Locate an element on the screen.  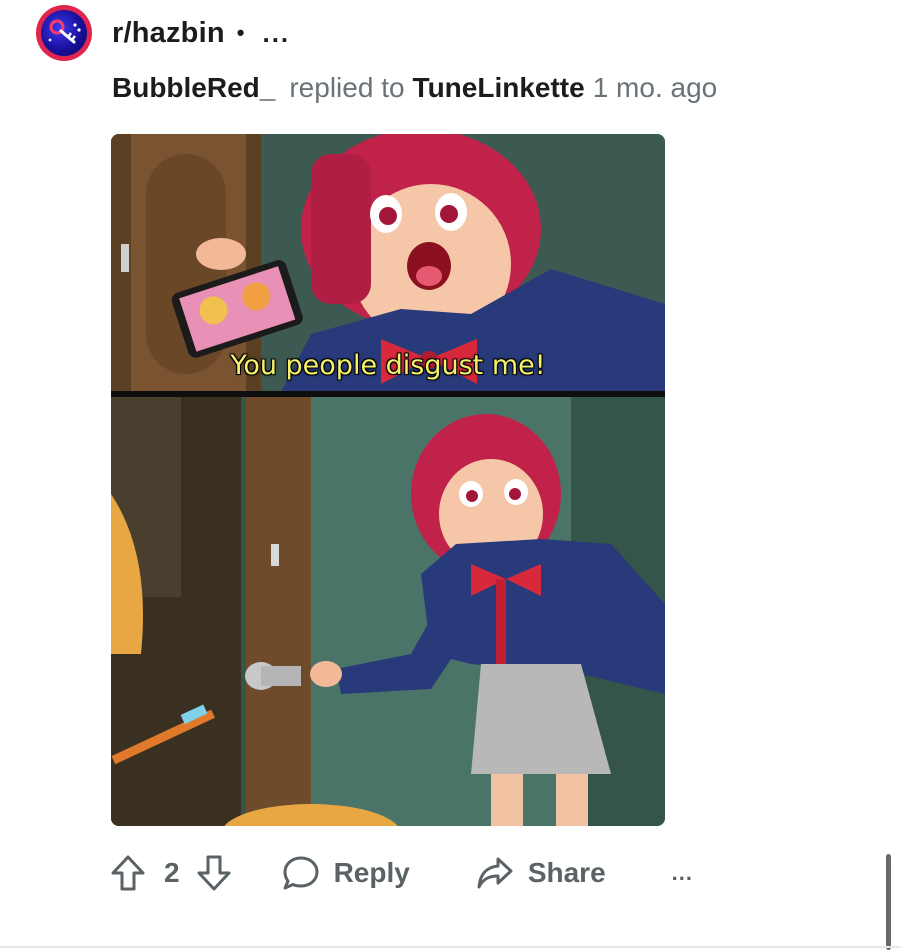
arrow-down-icon is located at coordinates (214, 873).